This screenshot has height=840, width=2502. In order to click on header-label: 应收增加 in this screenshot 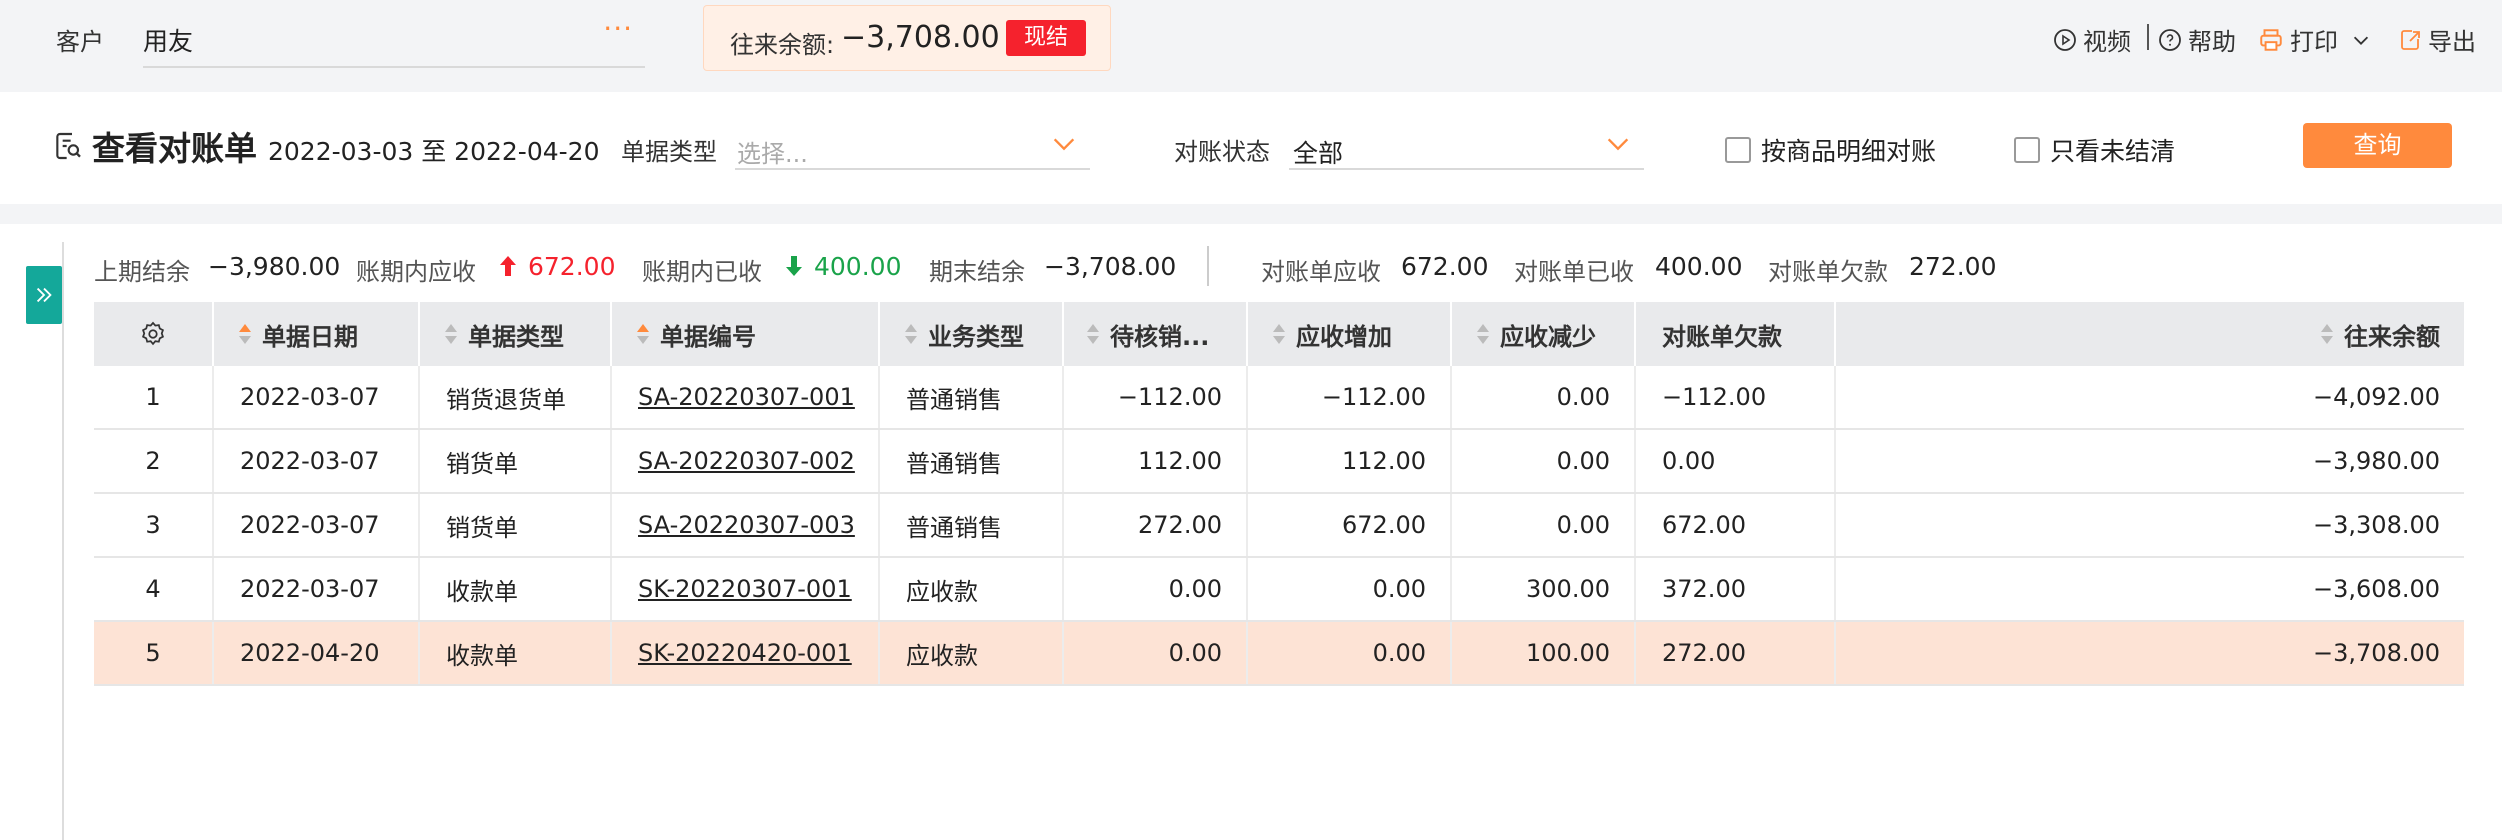, I will do `click(1344, 336)`.